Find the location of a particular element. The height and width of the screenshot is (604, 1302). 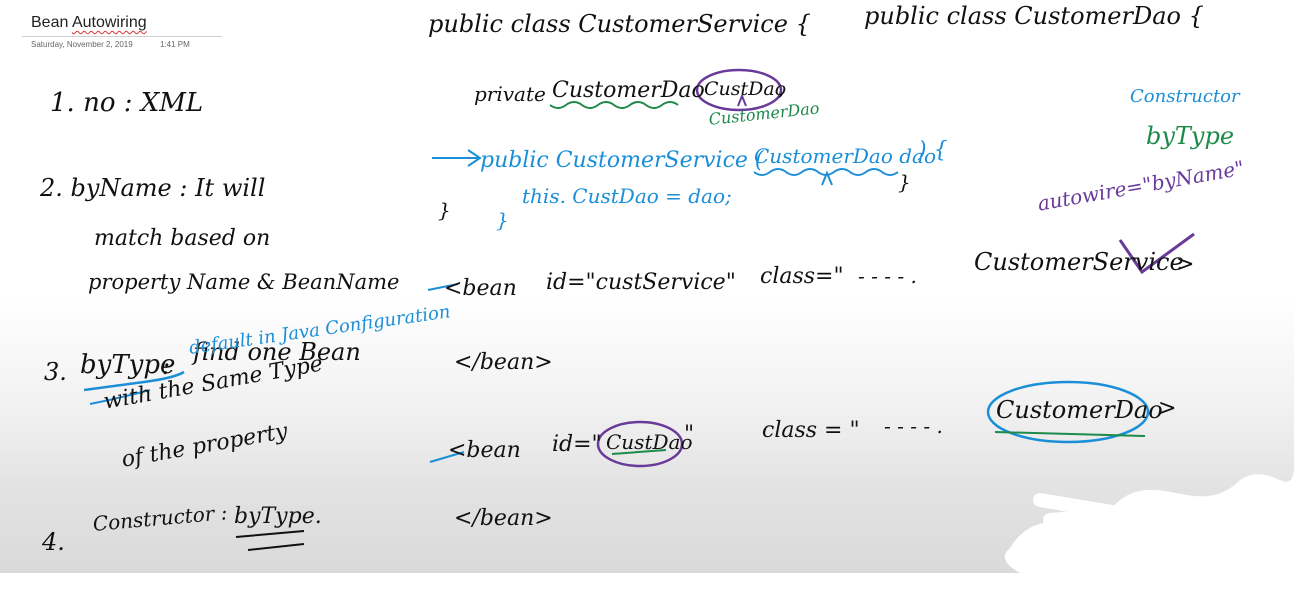

bean1-class-attr: class=" is located at coordinates (802, 276).